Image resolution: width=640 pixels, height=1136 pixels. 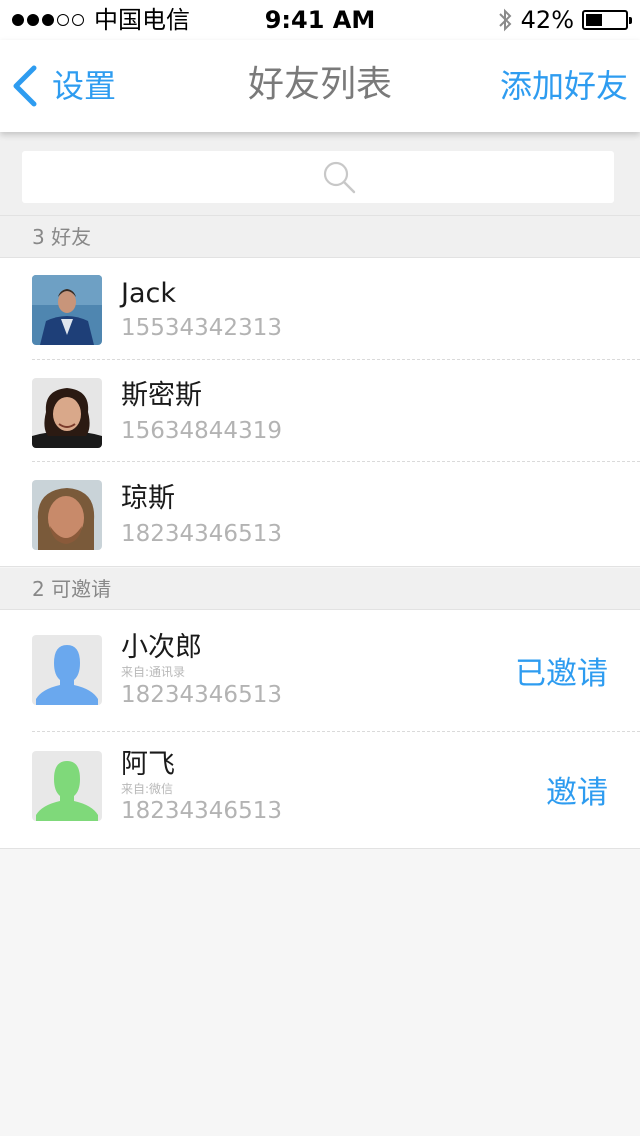 I want to click on friend-name: 琼斯, so click(x=148, y=498).